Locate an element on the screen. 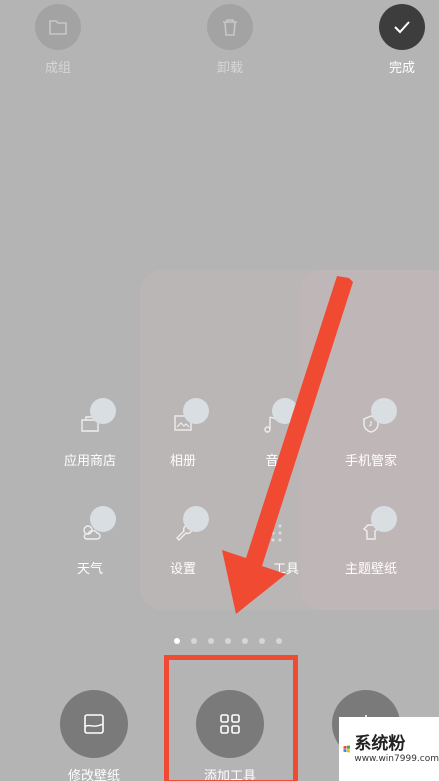 The width and height of the screenshot is (439, 781). watermark-title: 系统粉 is located at coordinates (380, 744).